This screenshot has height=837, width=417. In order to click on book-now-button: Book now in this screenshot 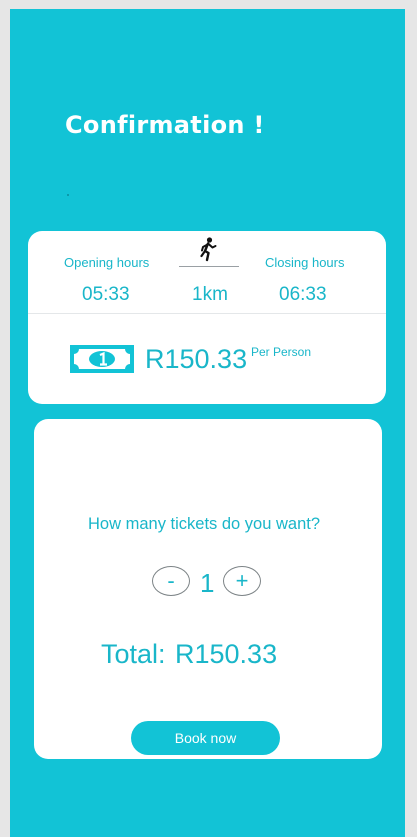, I will do `click(205, 738)`.